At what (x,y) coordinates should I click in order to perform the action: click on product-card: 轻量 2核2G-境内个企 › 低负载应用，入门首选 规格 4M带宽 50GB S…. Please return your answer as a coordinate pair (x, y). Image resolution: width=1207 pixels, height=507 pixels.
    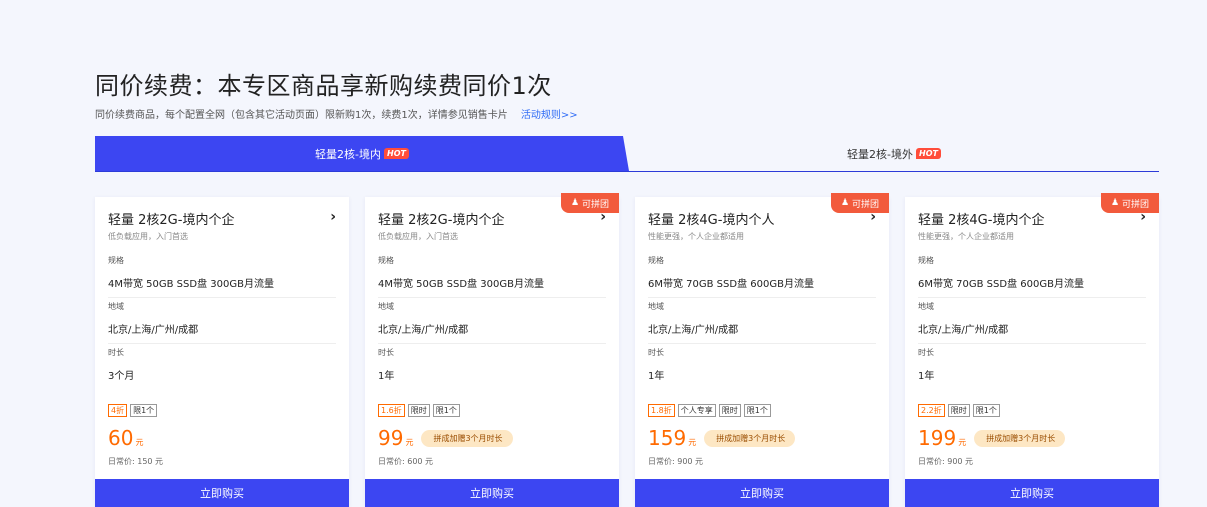
    Looking at the image, I should click on (222, 352).